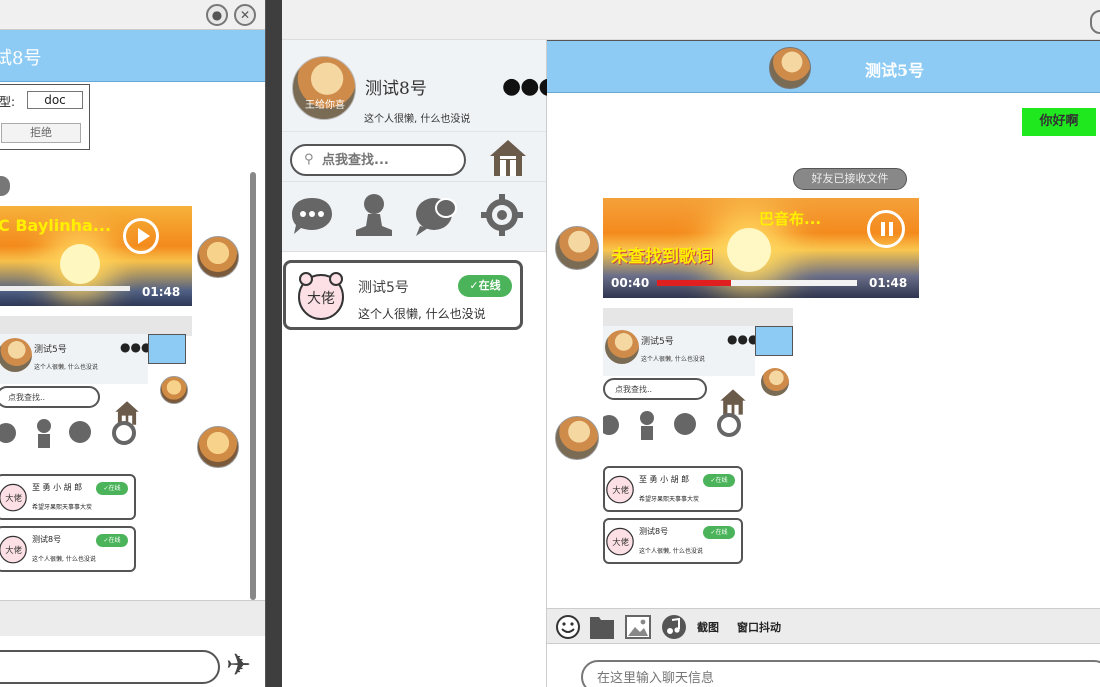  Describe the element at coordinates (508, 158) in the screenshot. I see `home-icon` at that location.